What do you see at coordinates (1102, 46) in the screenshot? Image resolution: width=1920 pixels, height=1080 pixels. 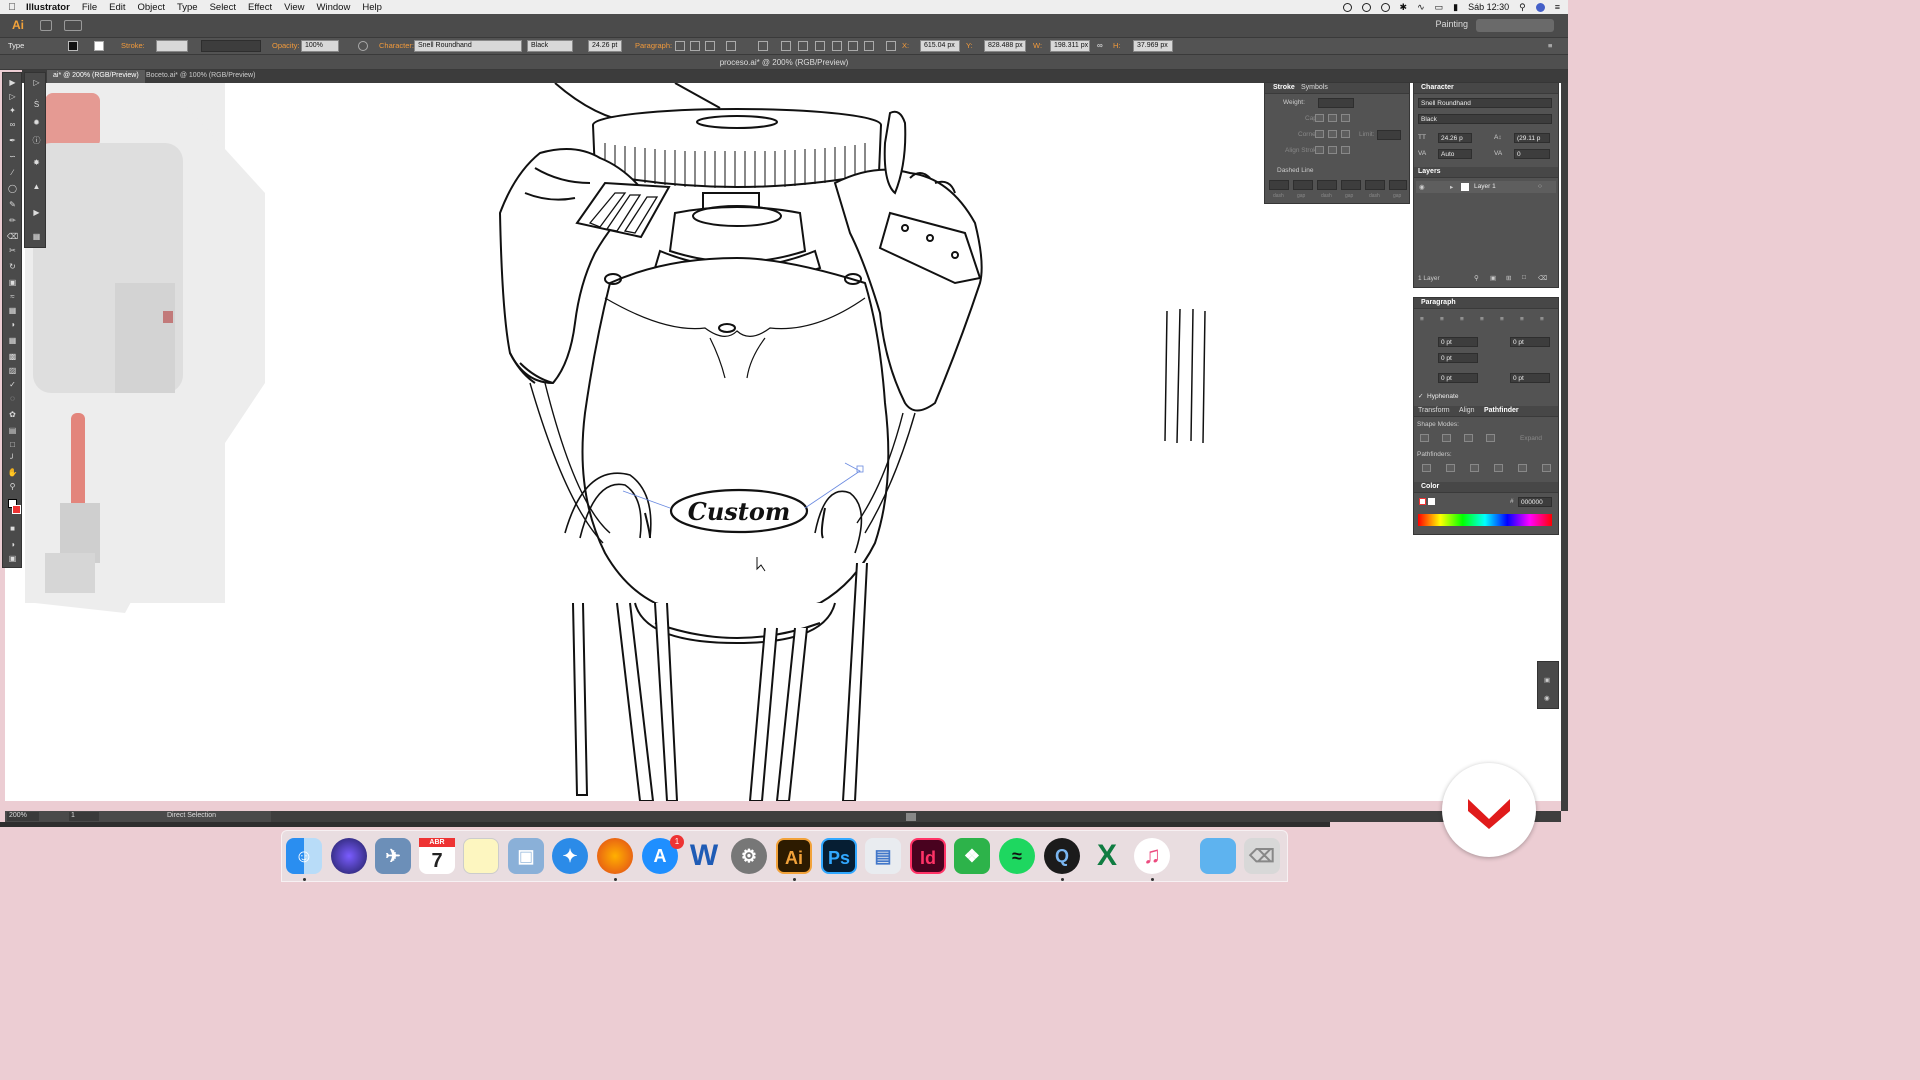 I see `link-proportions-icon: ∞` at bounding box center [1102, 46].